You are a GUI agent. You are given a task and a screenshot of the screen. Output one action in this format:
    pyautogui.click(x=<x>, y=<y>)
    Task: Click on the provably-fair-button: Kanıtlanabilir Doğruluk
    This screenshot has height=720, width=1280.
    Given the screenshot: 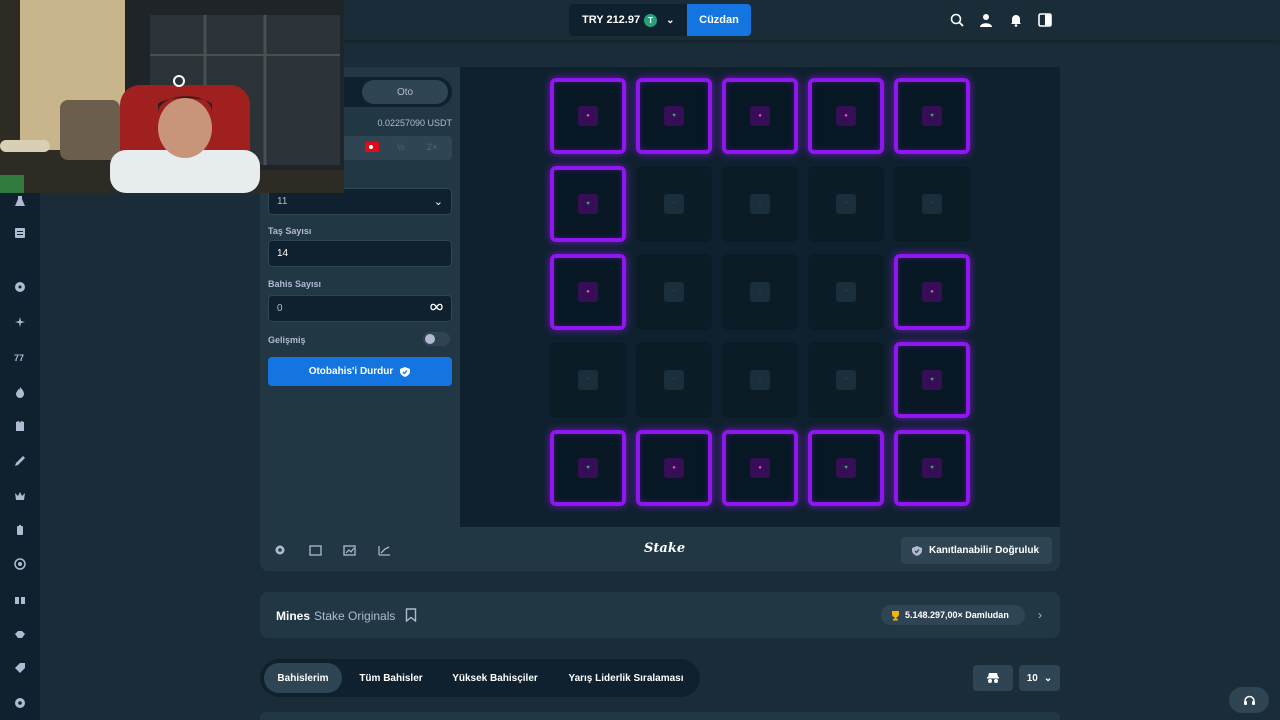 What is the action you would take?
    pyautogui.click(x=976, y=550)
    